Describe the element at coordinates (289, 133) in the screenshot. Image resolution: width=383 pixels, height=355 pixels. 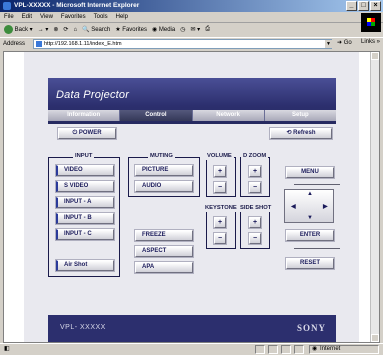
I see `refresh-arrow-icon: ⟲` at that location.